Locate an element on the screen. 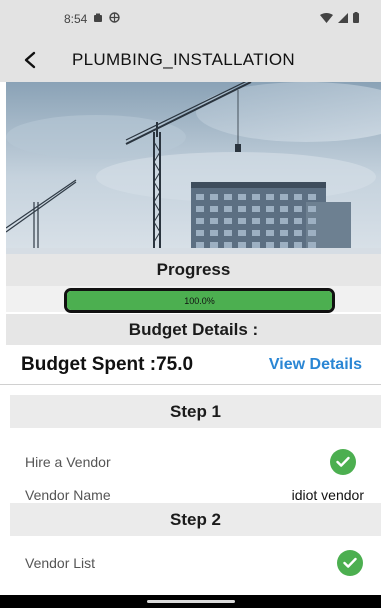 Image resolution: width=381 pixels, height=608 pixels. app-bar: PLUMBING_INSTALLATION is located at coordinates (190, 60).